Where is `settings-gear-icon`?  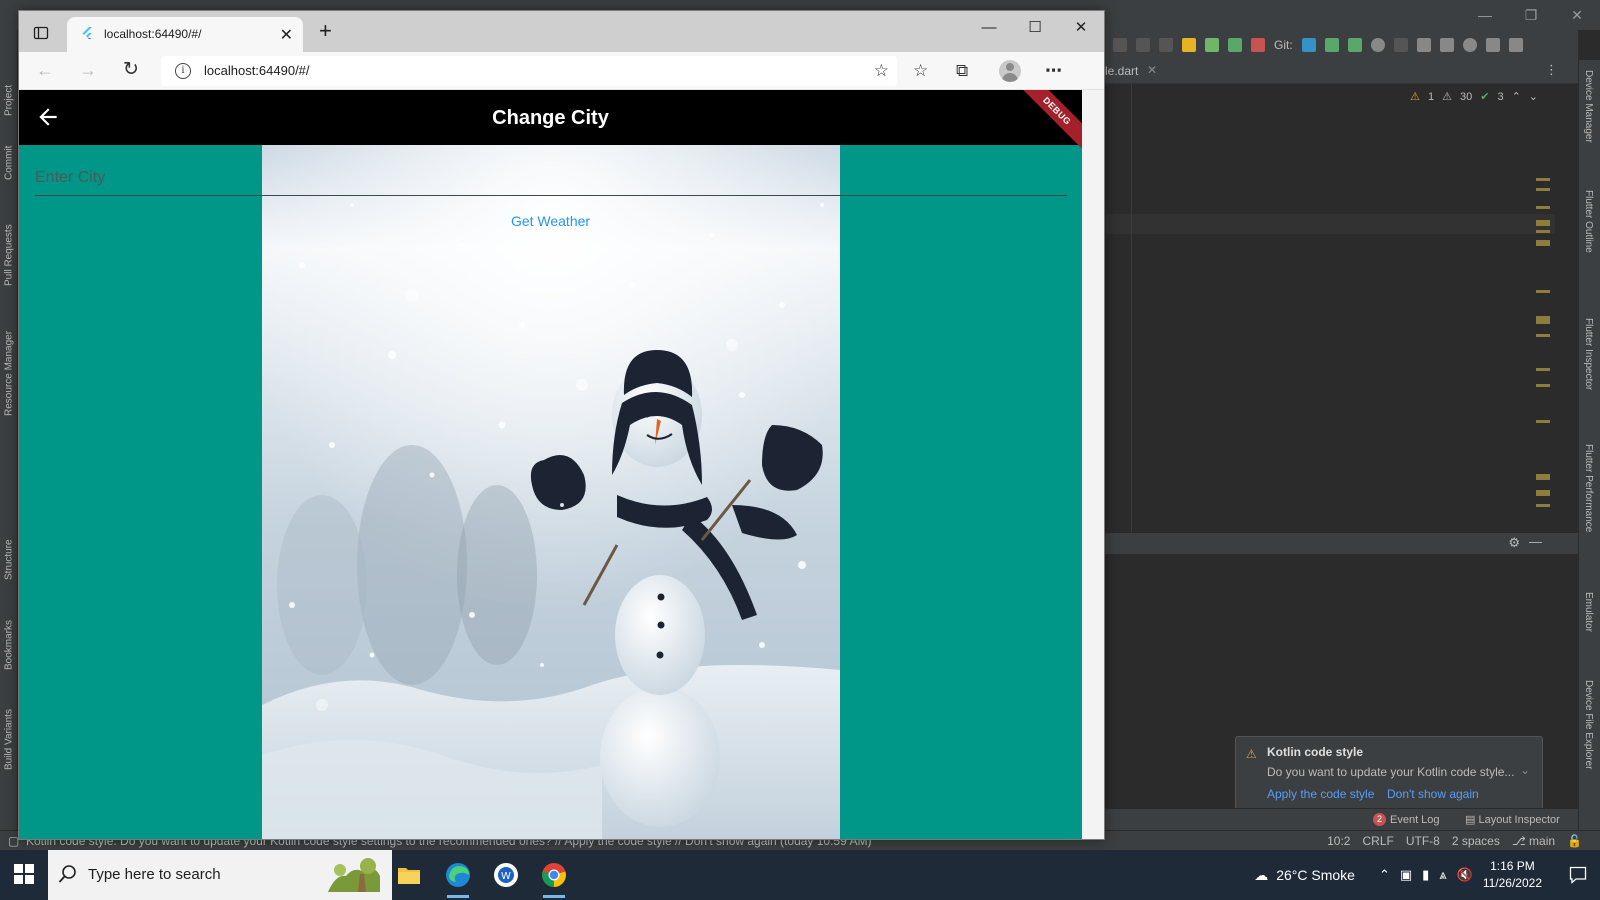
settings-gear-icon is located at coordinates (1492, 45).